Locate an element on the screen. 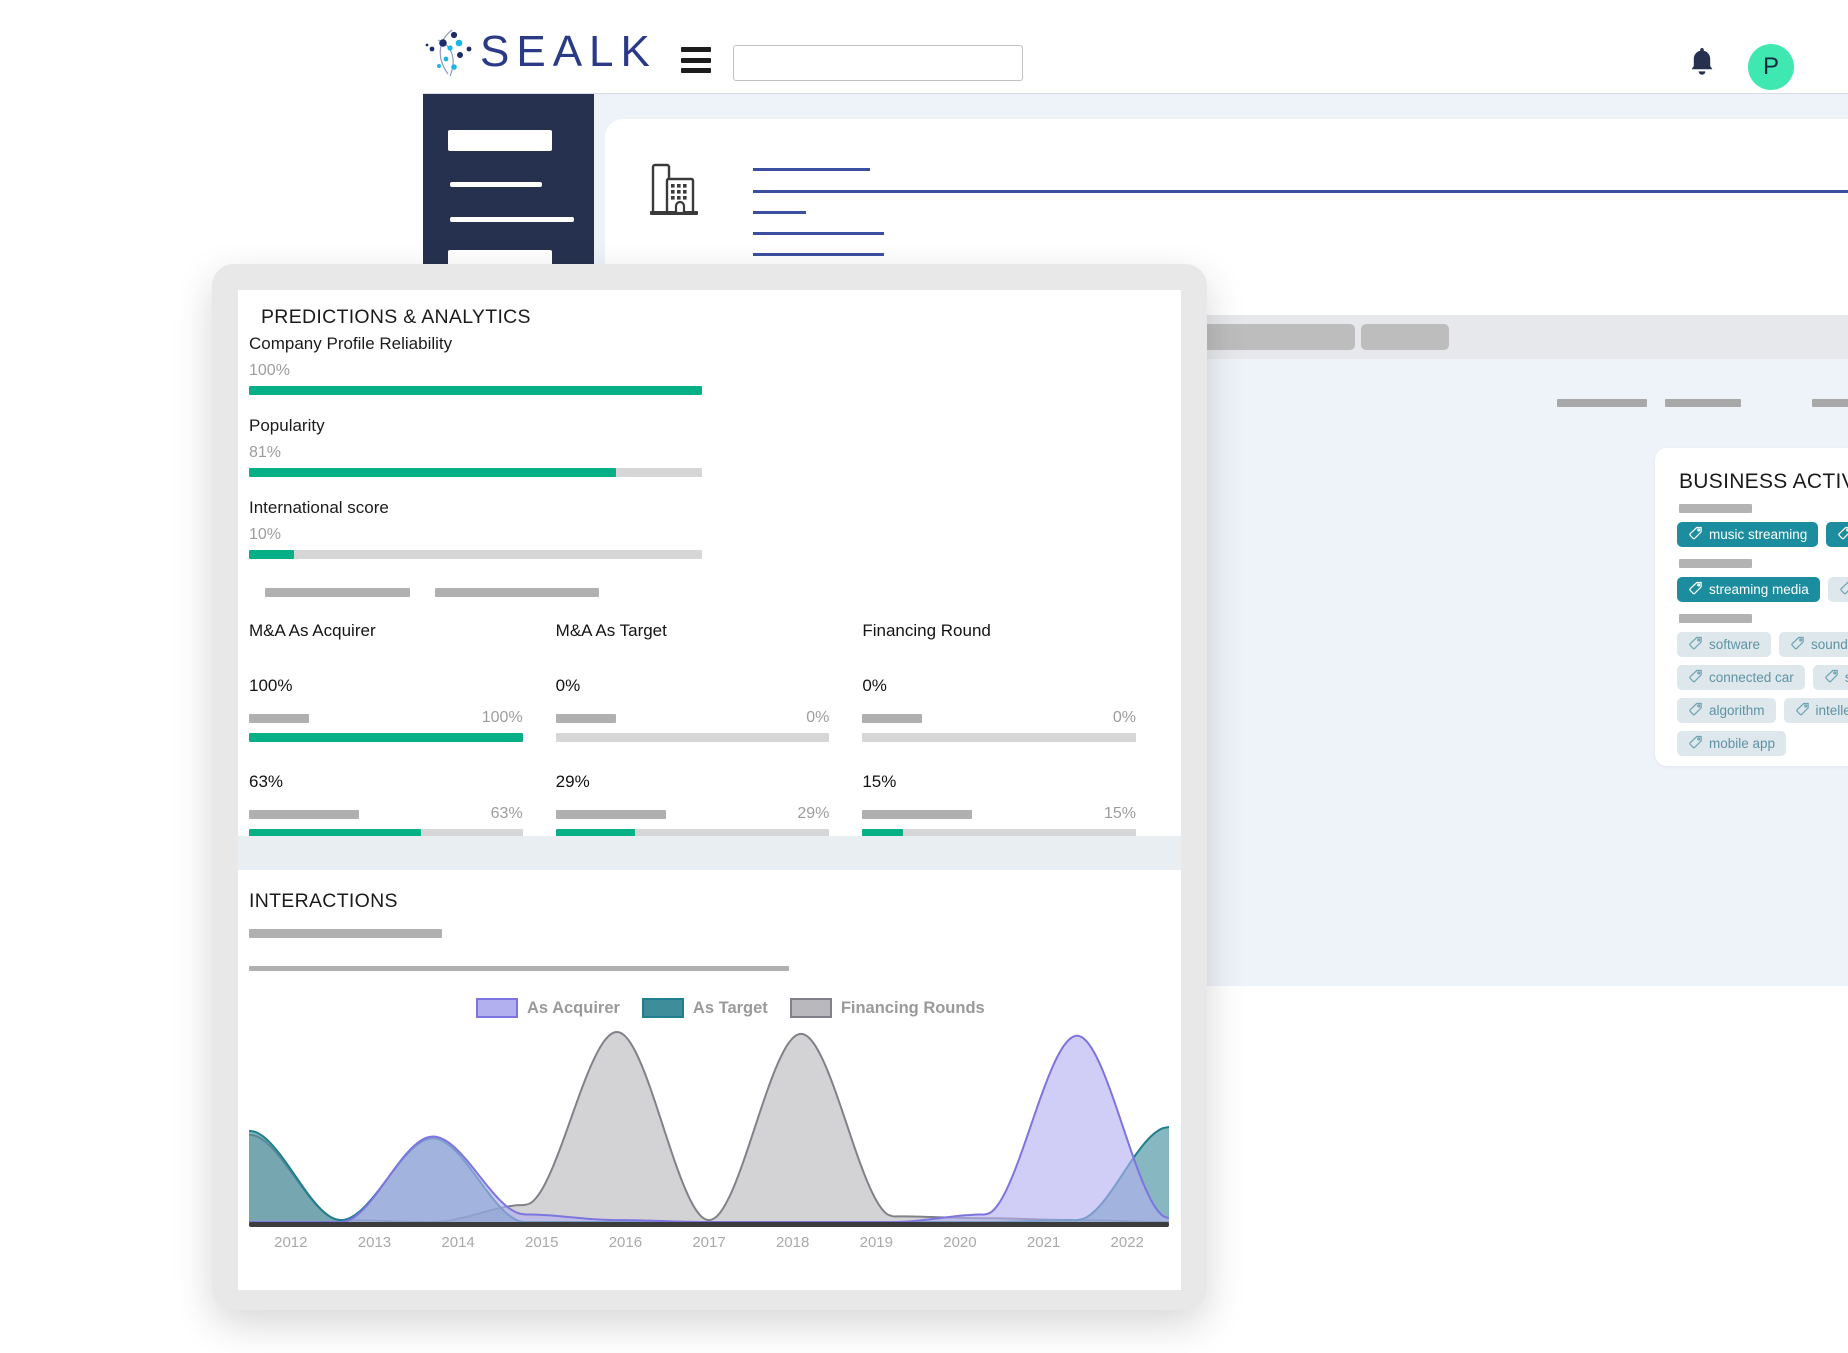  section-divider is located at coordinates (709, 853).